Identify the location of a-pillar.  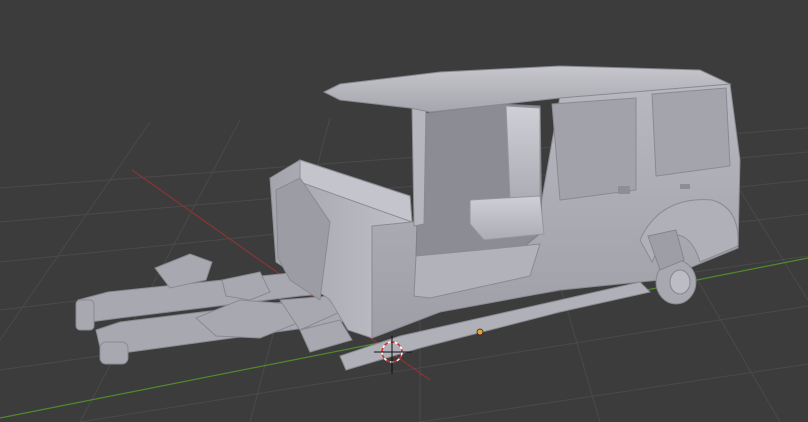
(419, 166).